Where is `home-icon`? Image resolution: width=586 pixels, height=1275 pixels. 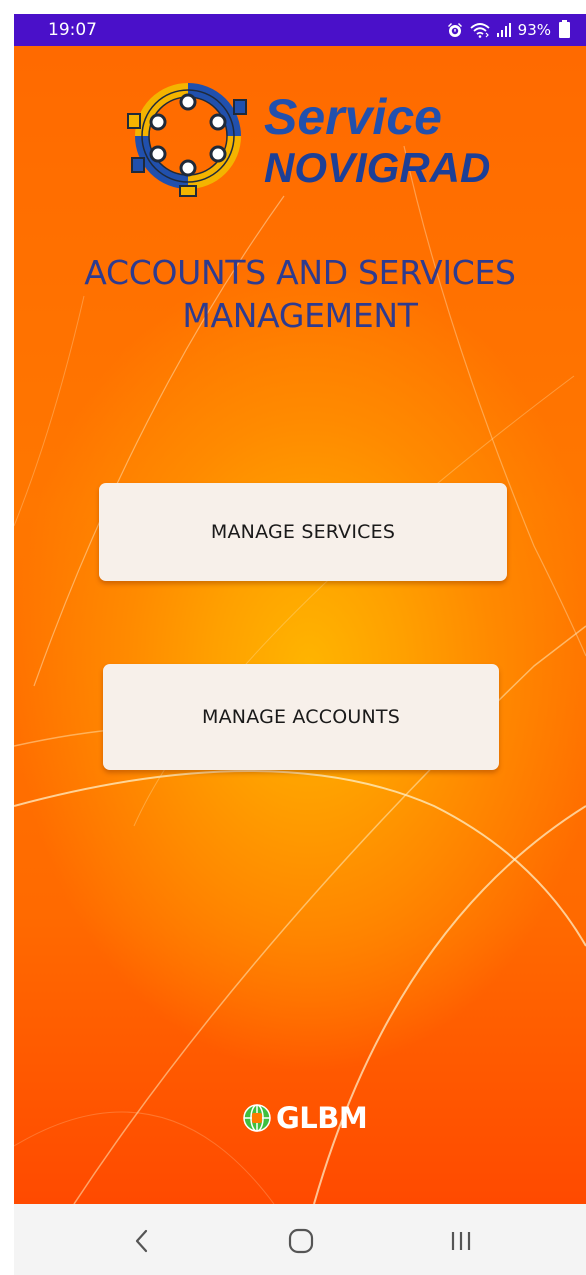 home-icon is located at coordinates (301, 1241).